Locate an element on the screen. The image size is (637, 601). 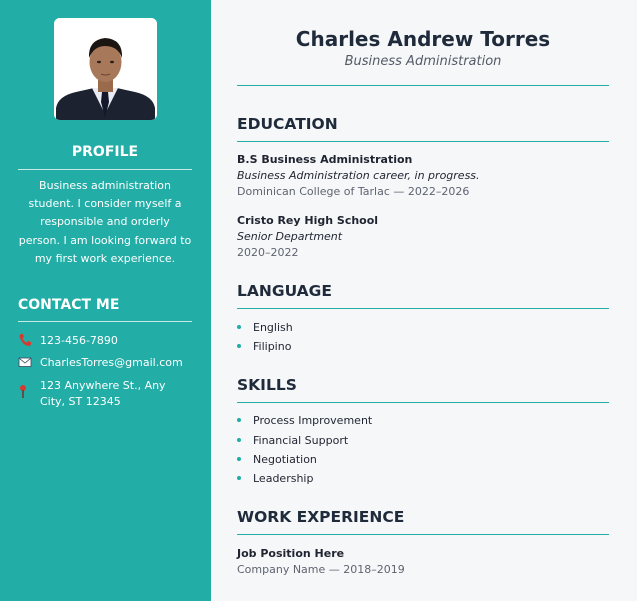
phone-icon is located at coordinates (29, 340).